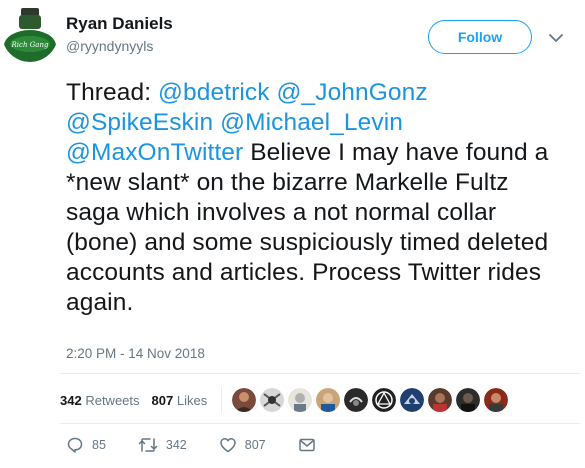 The width and height of the screenshot is (585, 468). What do you see at coordinates (135, 353) in the screenshot?
I see `timestamp: 2:20 PM - 14 Nov 2018` at bounding box center [135, 353].